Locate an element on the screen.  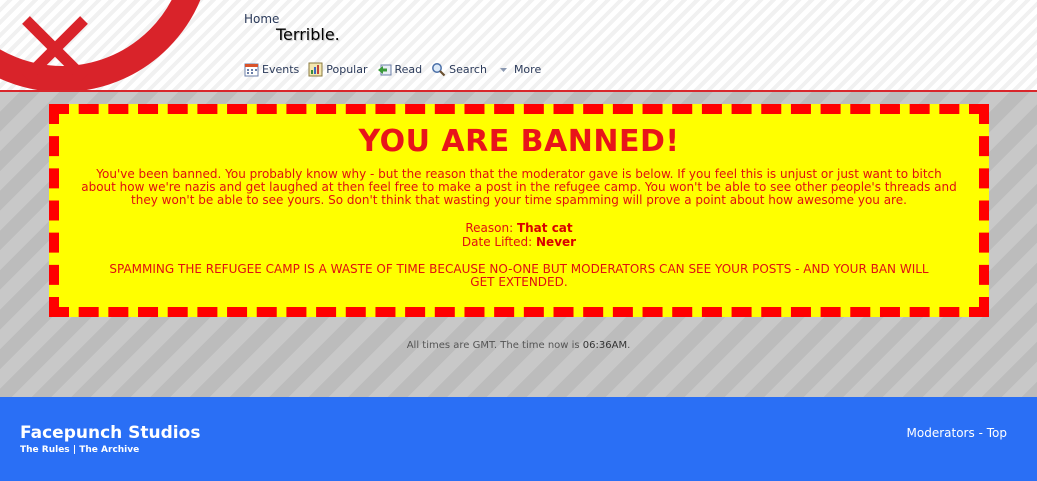
timezone-suffix: . is located at coordinates (629, 345).